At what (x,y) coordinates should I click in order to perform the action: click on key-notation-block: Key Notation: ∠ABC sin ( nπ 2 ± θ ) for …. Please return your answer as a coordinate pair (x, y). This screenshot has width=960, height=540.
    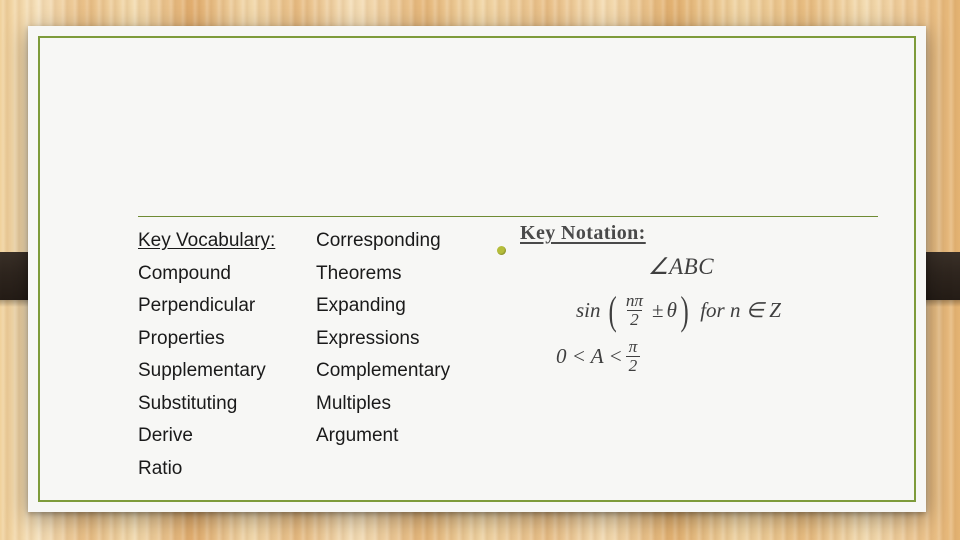
    Looking at the image, I should click on (673, 298).